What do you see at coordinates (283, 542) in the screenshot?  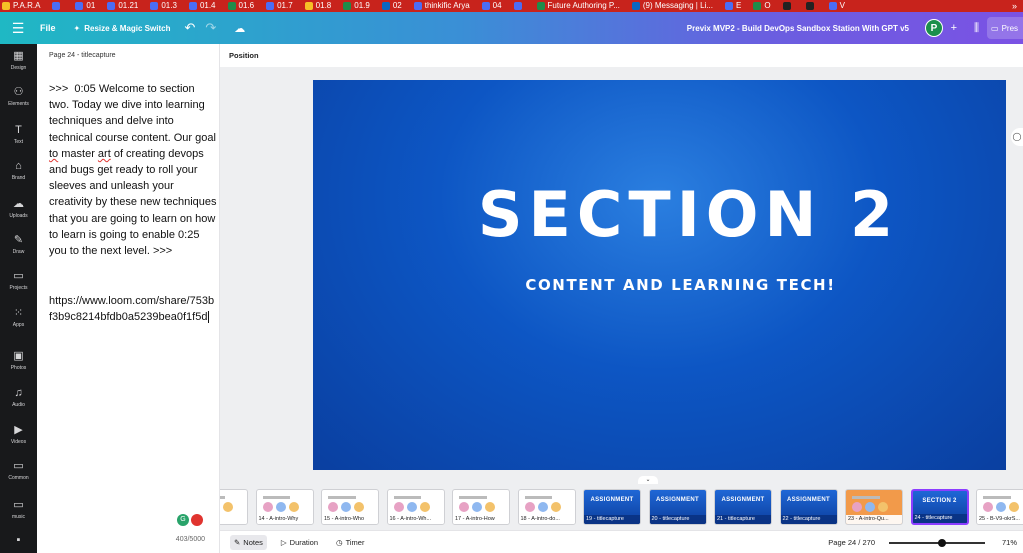 I see `duration-icon: ▷` at bounding box center [283, 542].